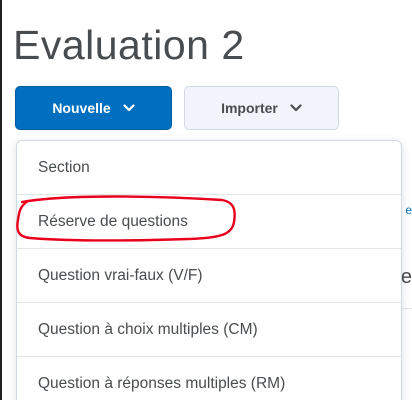 The image size is (412, 400). I want to click on import-button: Importer, so click(261, 108).